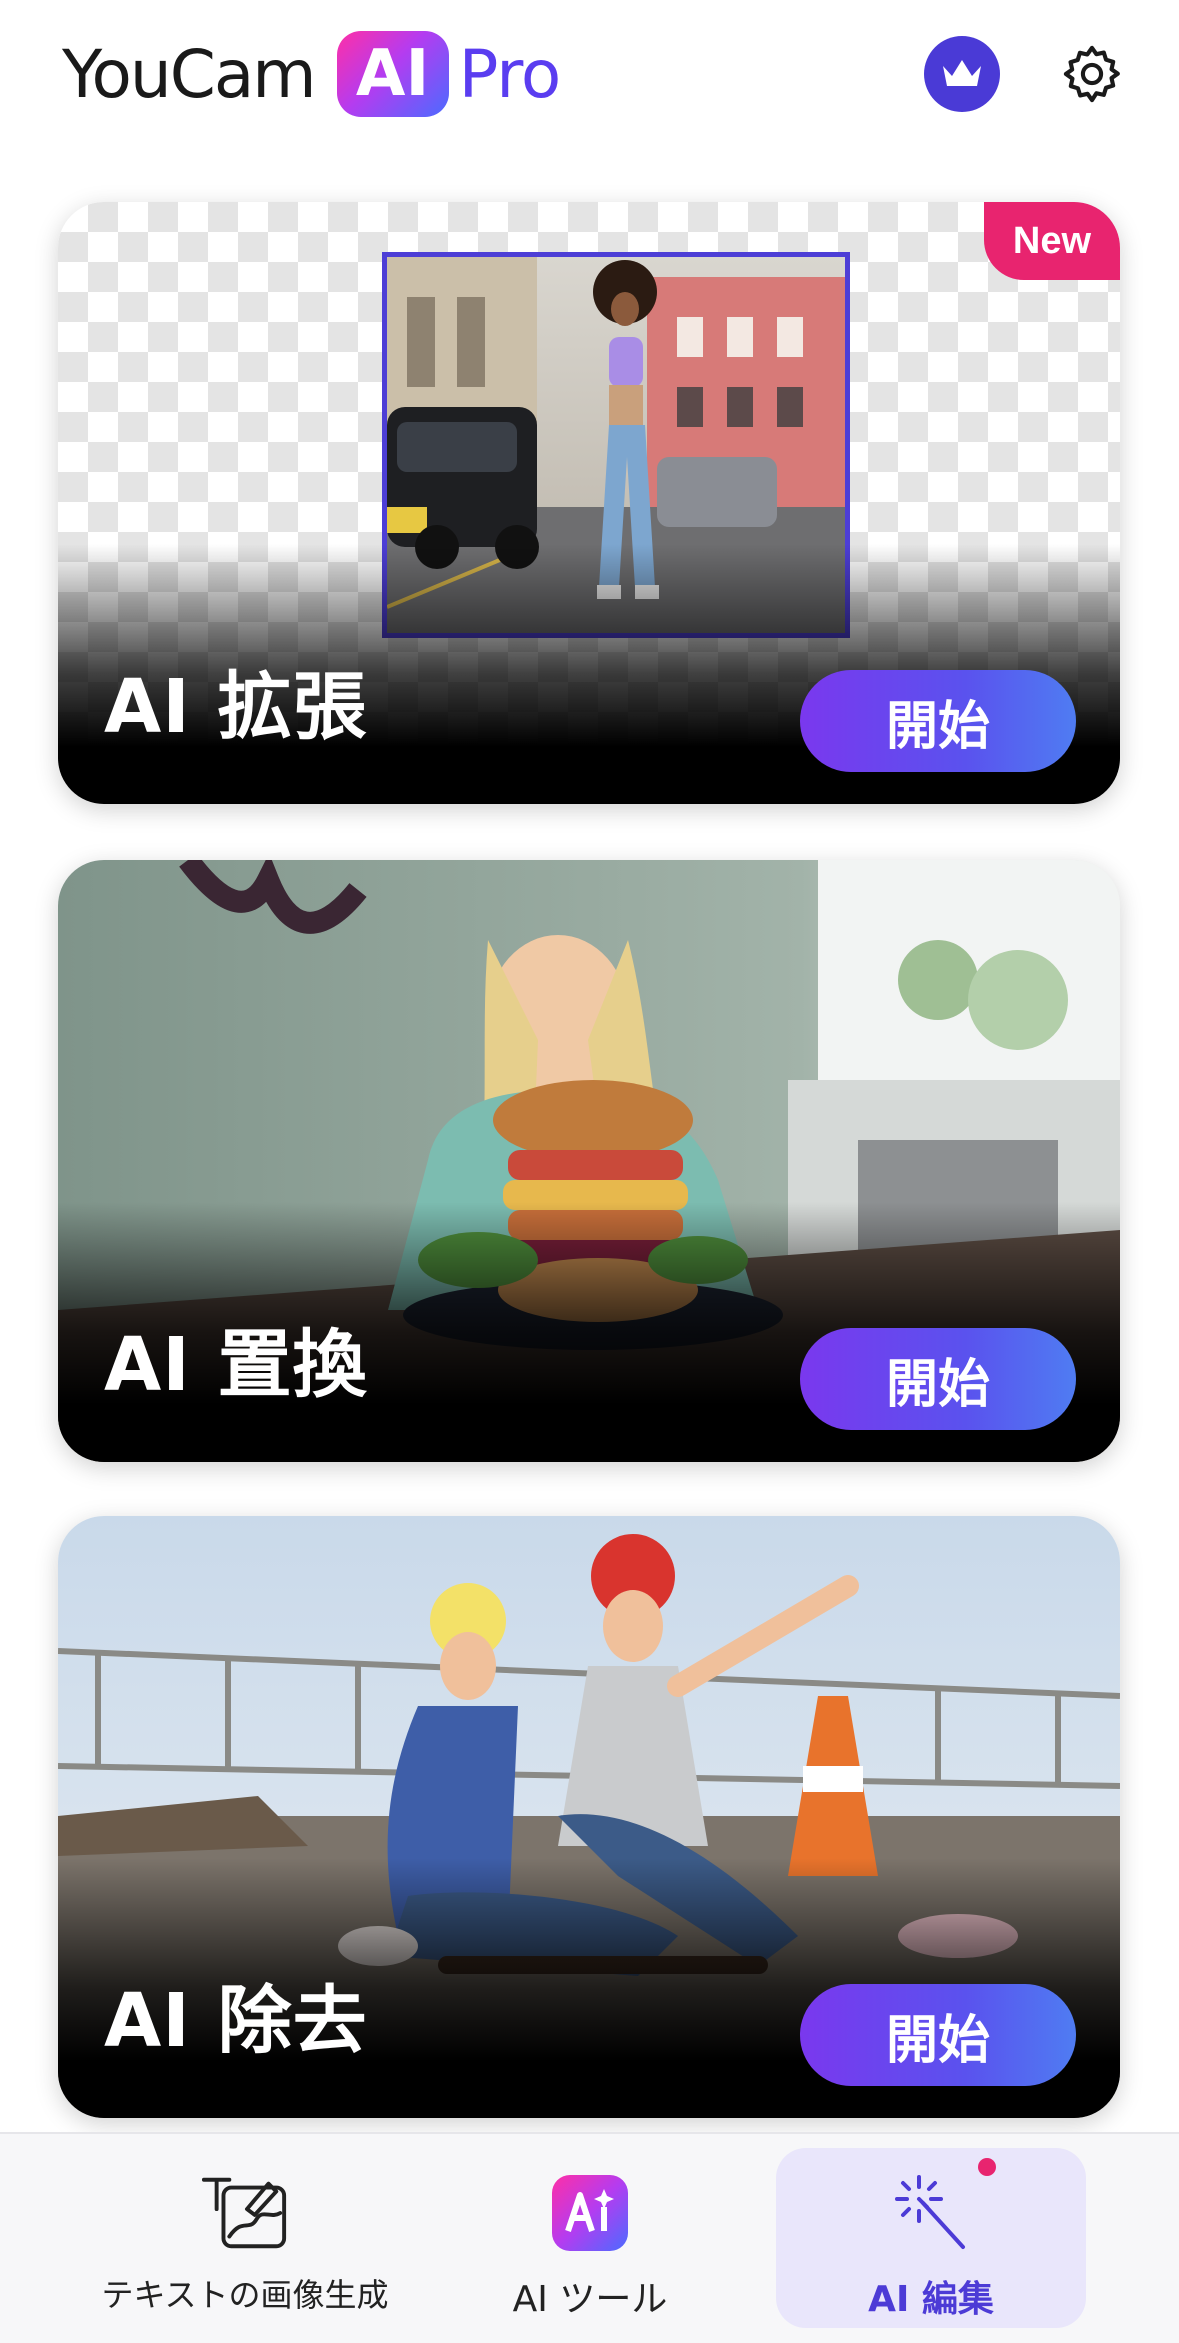 Image resolution: width=1179 pixels, height=2343 pixels. What do you see at coordinates (392, 74) in the screenshot?
I see `logo-ai-badge: AI` at bounding box center [392, 74].